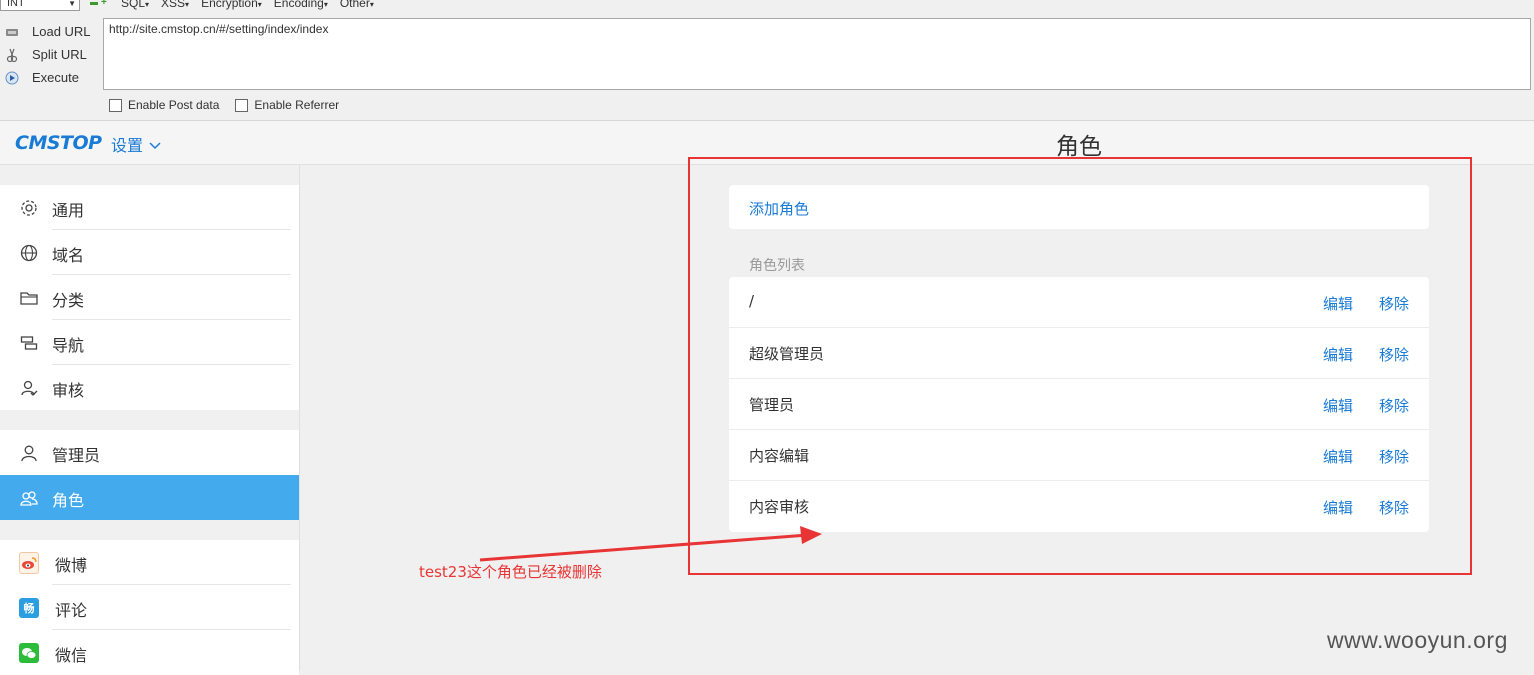 Image resolution: width=1534 pixels, height=675 pixels. I want to click on load-icon, so click(12, 32).